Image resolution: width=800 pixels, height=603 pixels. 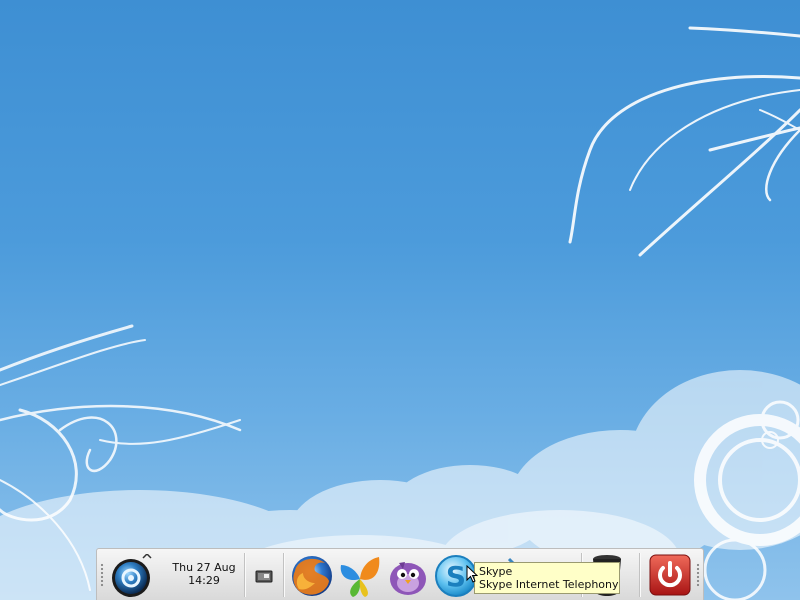 I want to click on pidgin-launcher, so click(x=408, y=578).